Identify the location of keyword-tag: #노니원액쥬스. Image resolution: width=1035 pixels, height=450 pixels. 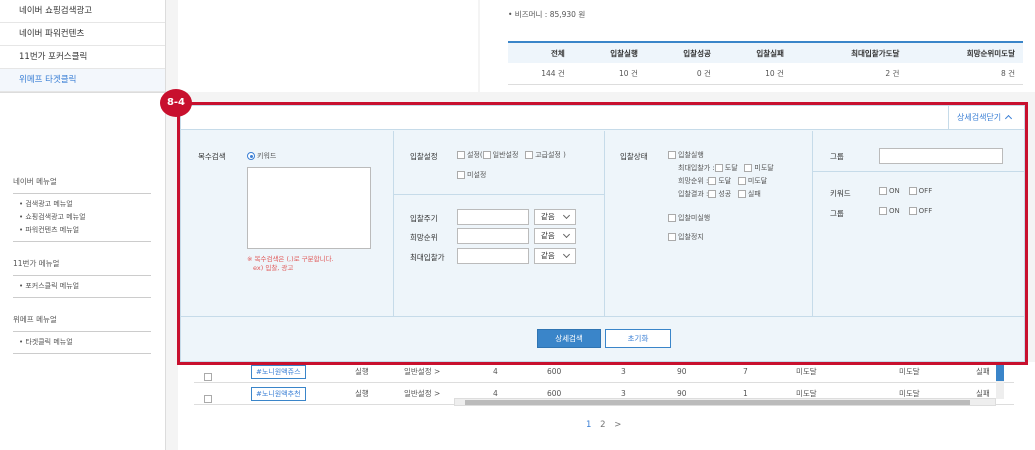
(278, 372).